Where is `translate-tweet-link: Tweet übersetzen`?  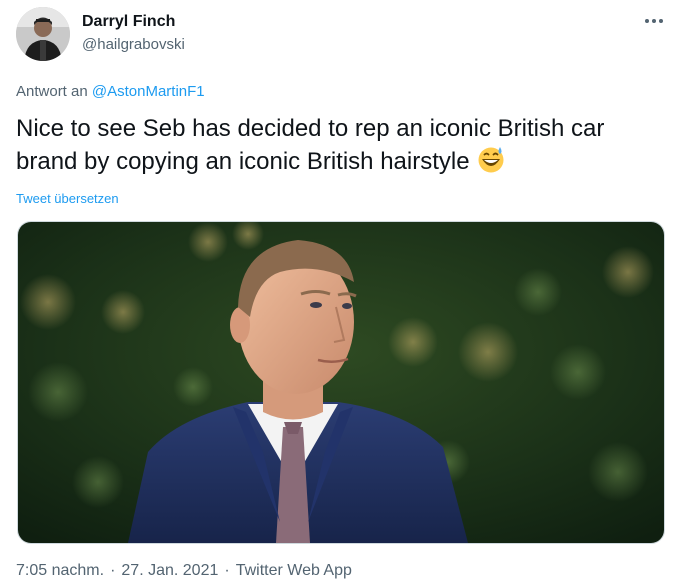
translate-tweet-link: Tweet übersetzen is located at coordinates (67, 198).